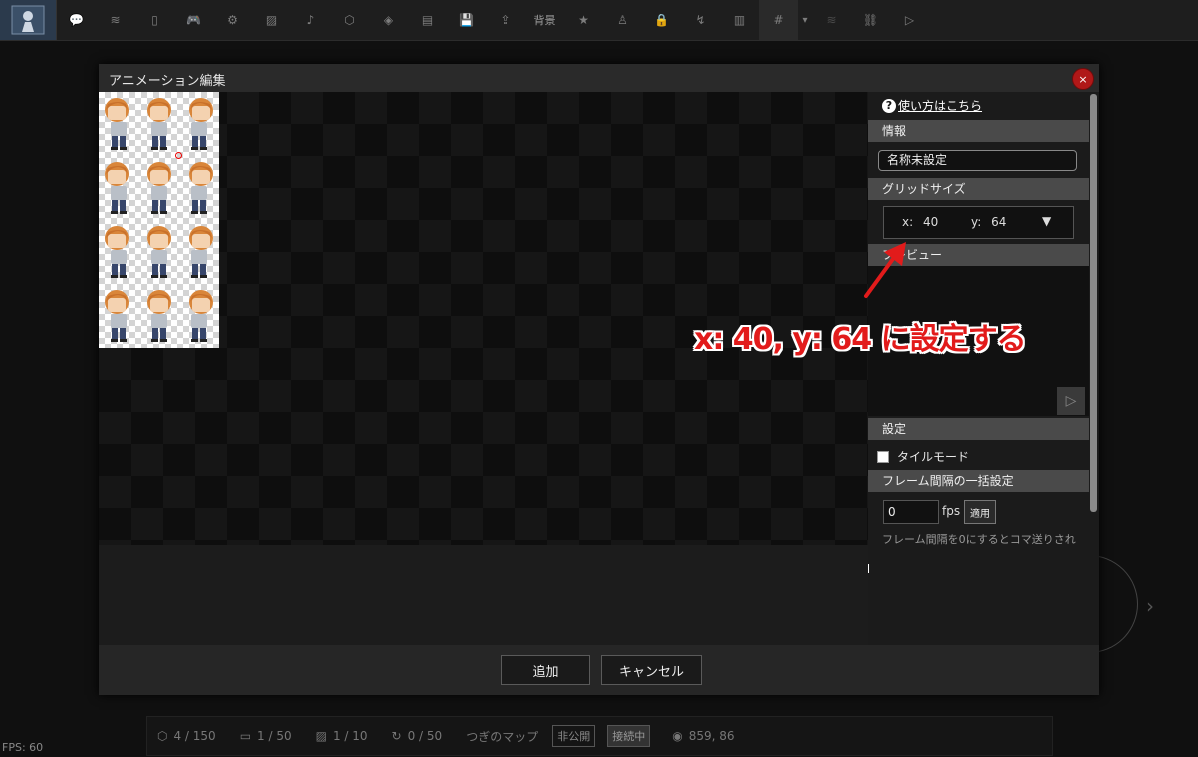 The height and width of the screenshot is (757, 1198). What do you see at coordinates (860, 339) in the screenshot?
I see `annotation-text: x: 40, y: 64 に設定する` at bounding box center [860, 339].